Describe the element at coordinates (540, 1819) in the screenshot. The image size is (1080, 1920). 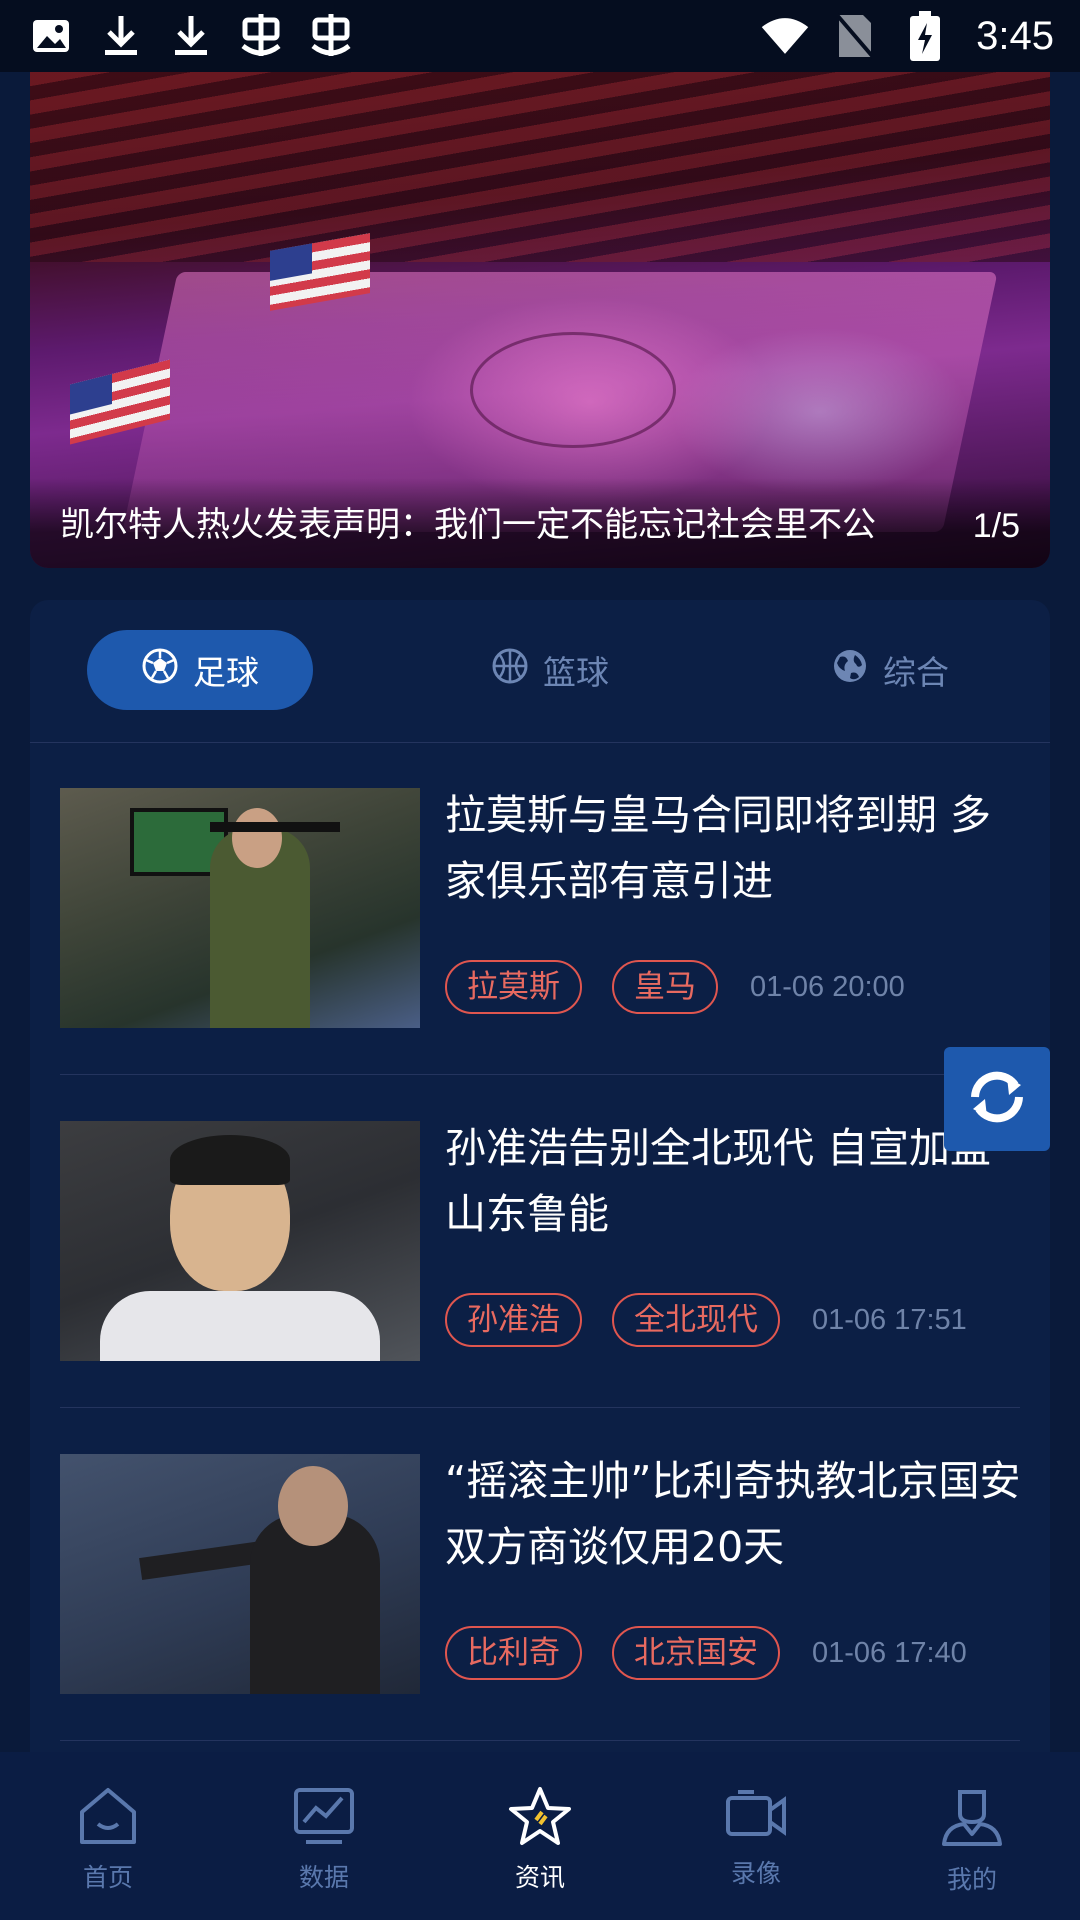
I see `star-icon` at that location.